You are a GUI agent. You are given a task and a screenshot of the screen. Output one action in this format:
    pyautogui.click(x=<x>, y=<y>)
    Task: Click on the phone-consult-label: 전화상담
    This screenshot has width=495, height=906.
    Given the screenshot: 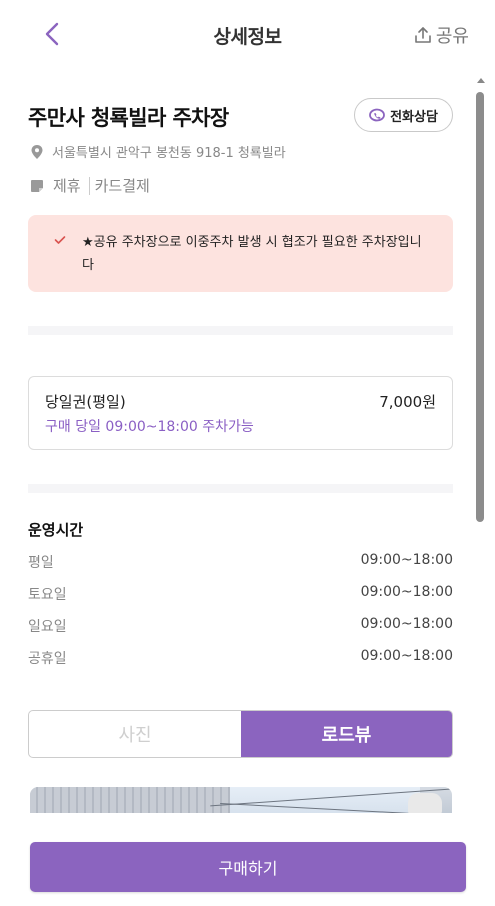 What is the action you would take?
    pyautogui.click(x=414, y=117)
    